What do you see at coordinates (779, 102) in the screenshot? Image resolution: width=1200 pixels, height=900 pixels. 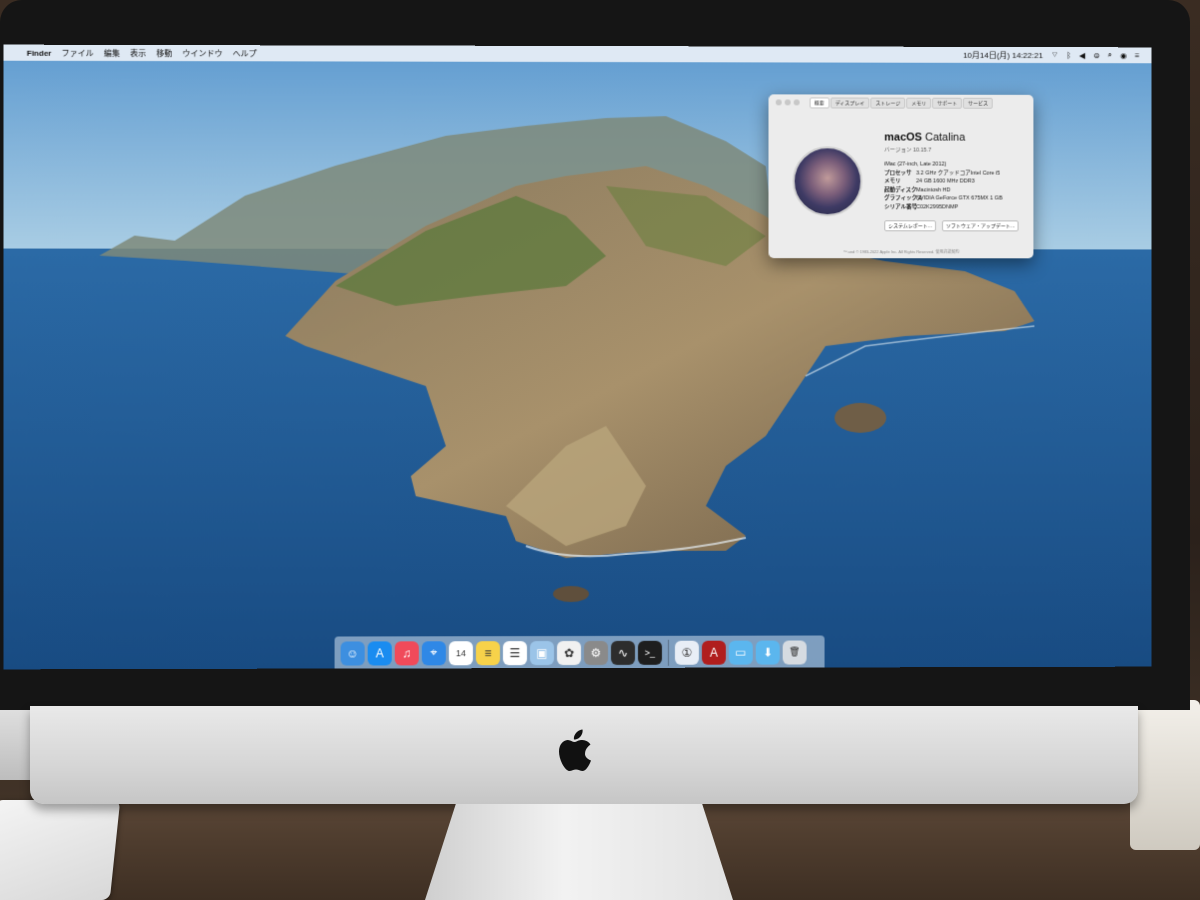 I see `close-button` at bounding box center [779, 102].